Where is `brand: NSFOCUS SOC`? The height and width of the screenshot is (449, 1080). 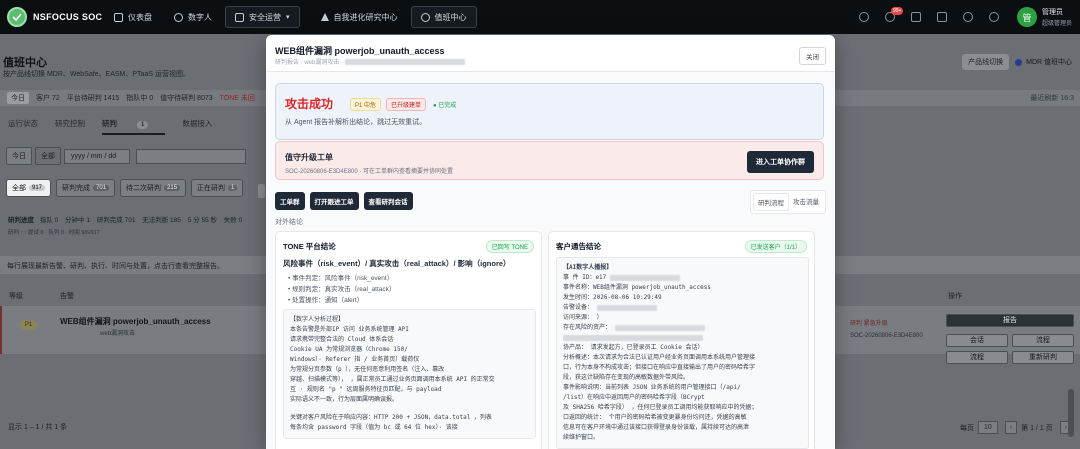 brand: NSFOCUS SOC is located at coordinates (56, 17).